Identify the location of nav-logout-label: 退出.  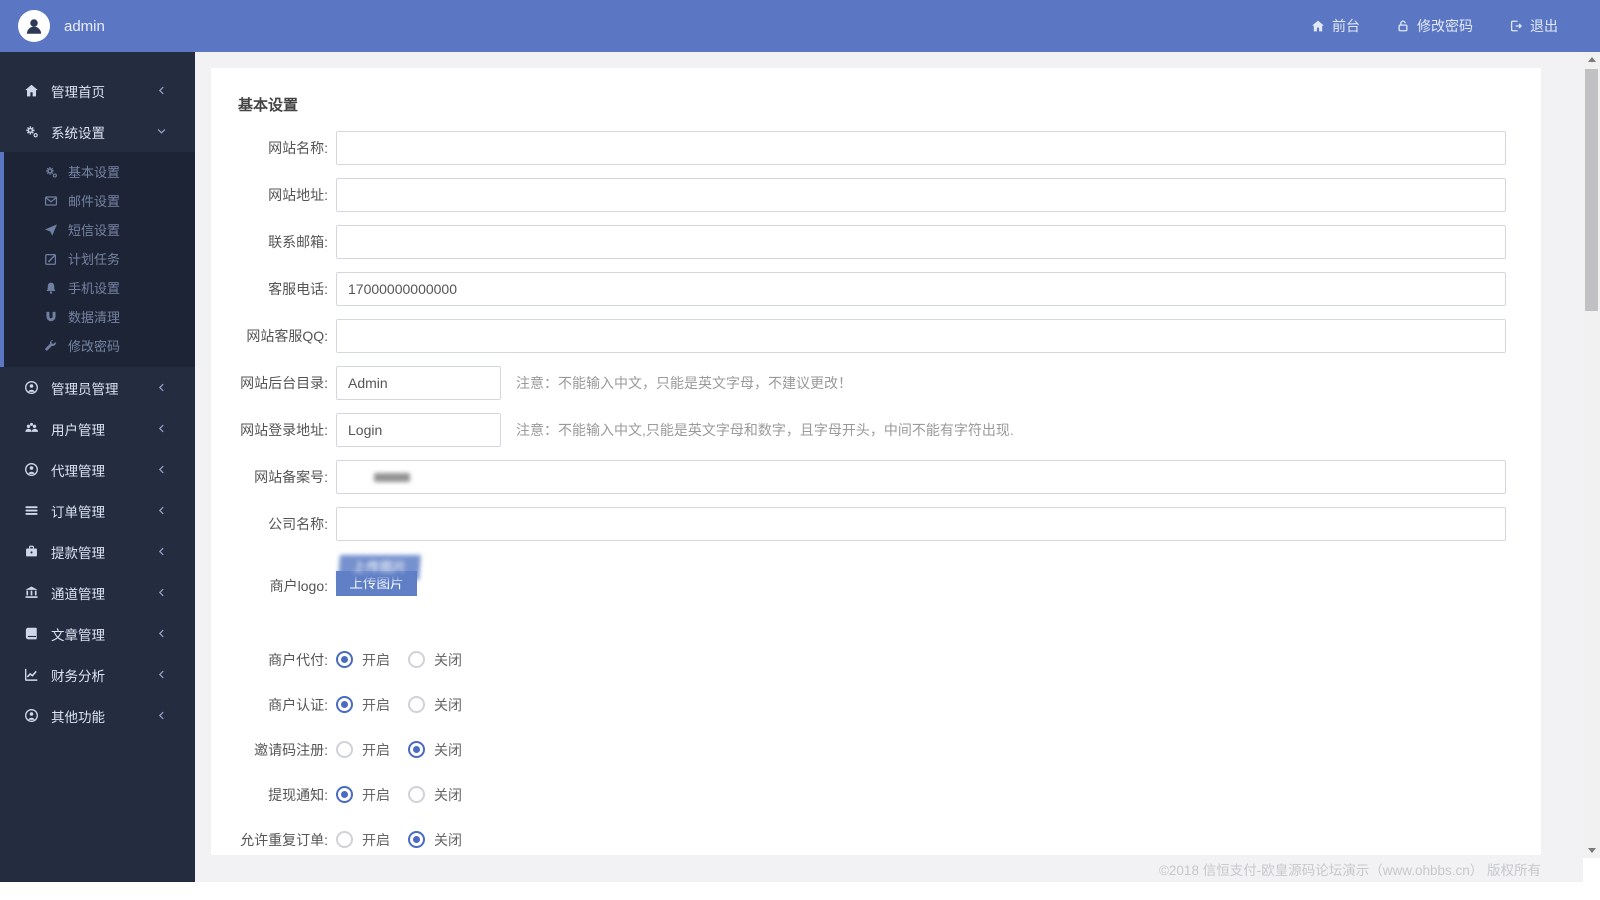
(1544, 26).